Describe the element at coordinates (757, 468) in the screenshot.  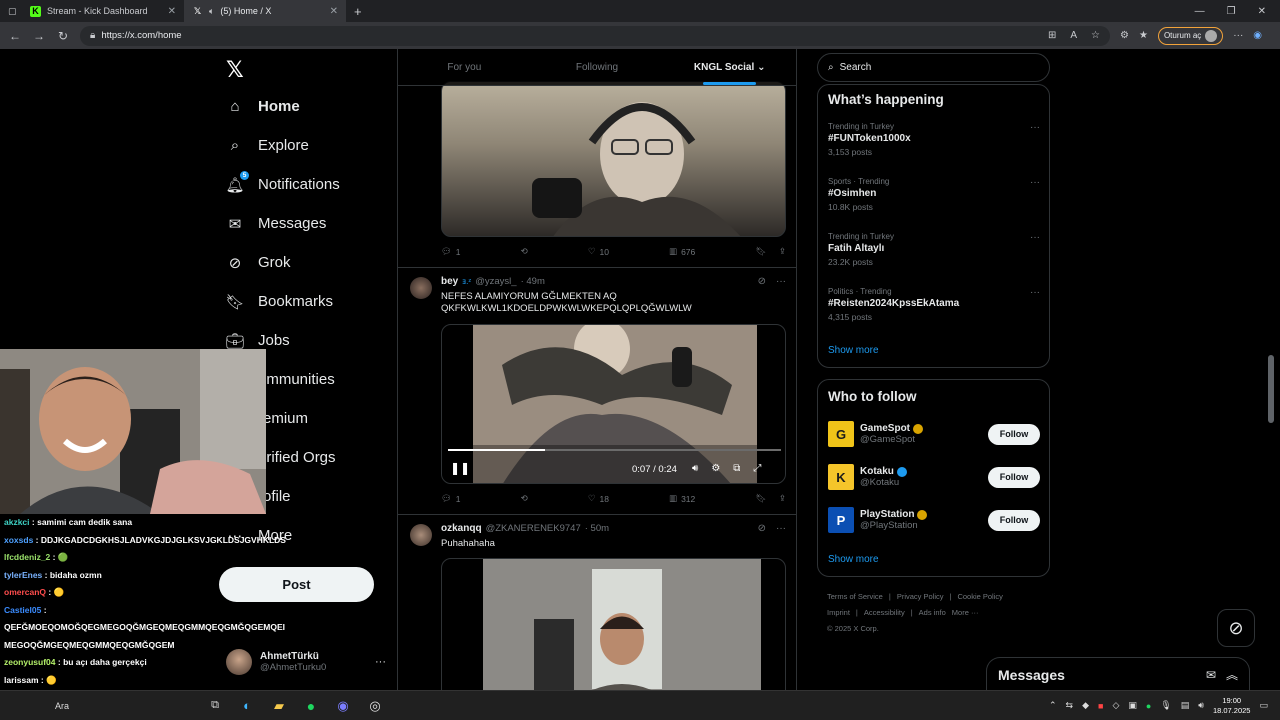
I see `fullscreen-icon: ⤢` at that location.